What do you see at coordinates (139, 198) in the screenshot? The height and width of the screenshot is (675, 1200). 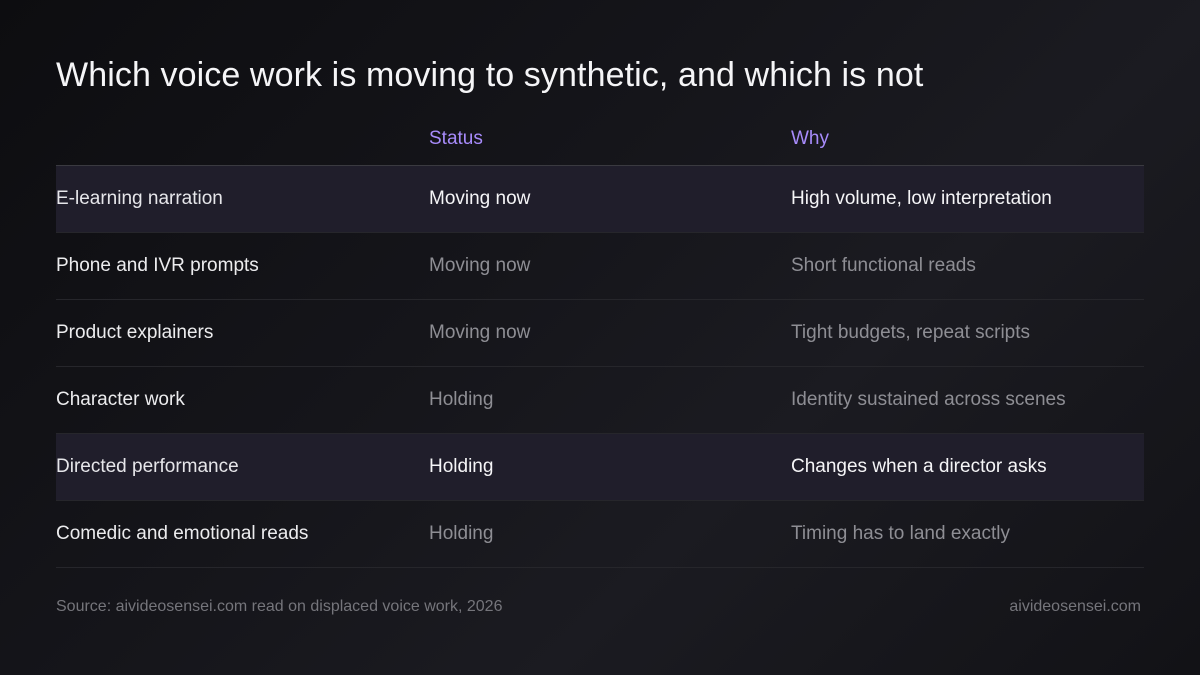 I see `task-cell: E-learning narration` at bounding box center [139, 198].